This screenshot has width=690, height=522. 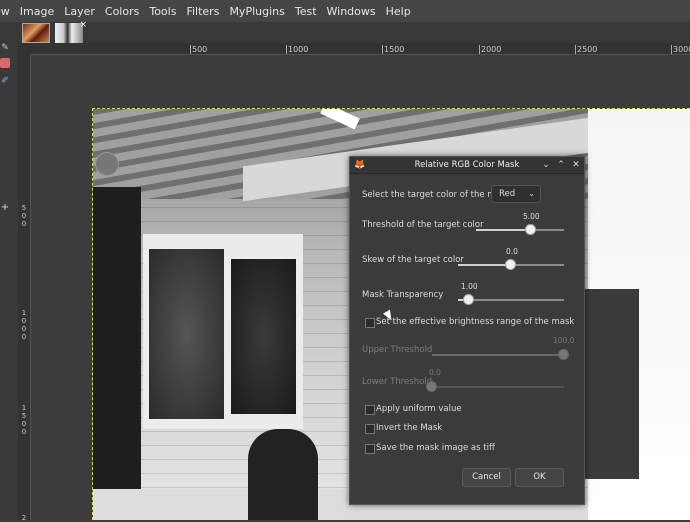 I want to click on menu-test: Test, so click(x=306, y=11).